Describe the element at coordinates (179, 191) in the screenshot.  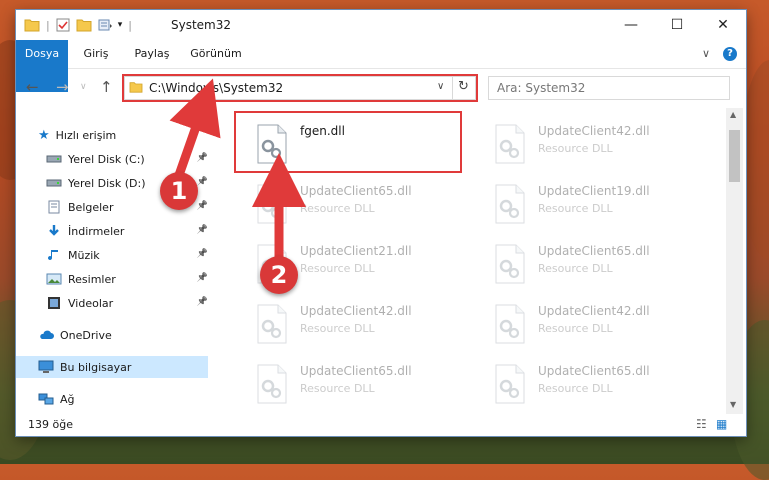
I see `step-badge-1: 1` at that location.